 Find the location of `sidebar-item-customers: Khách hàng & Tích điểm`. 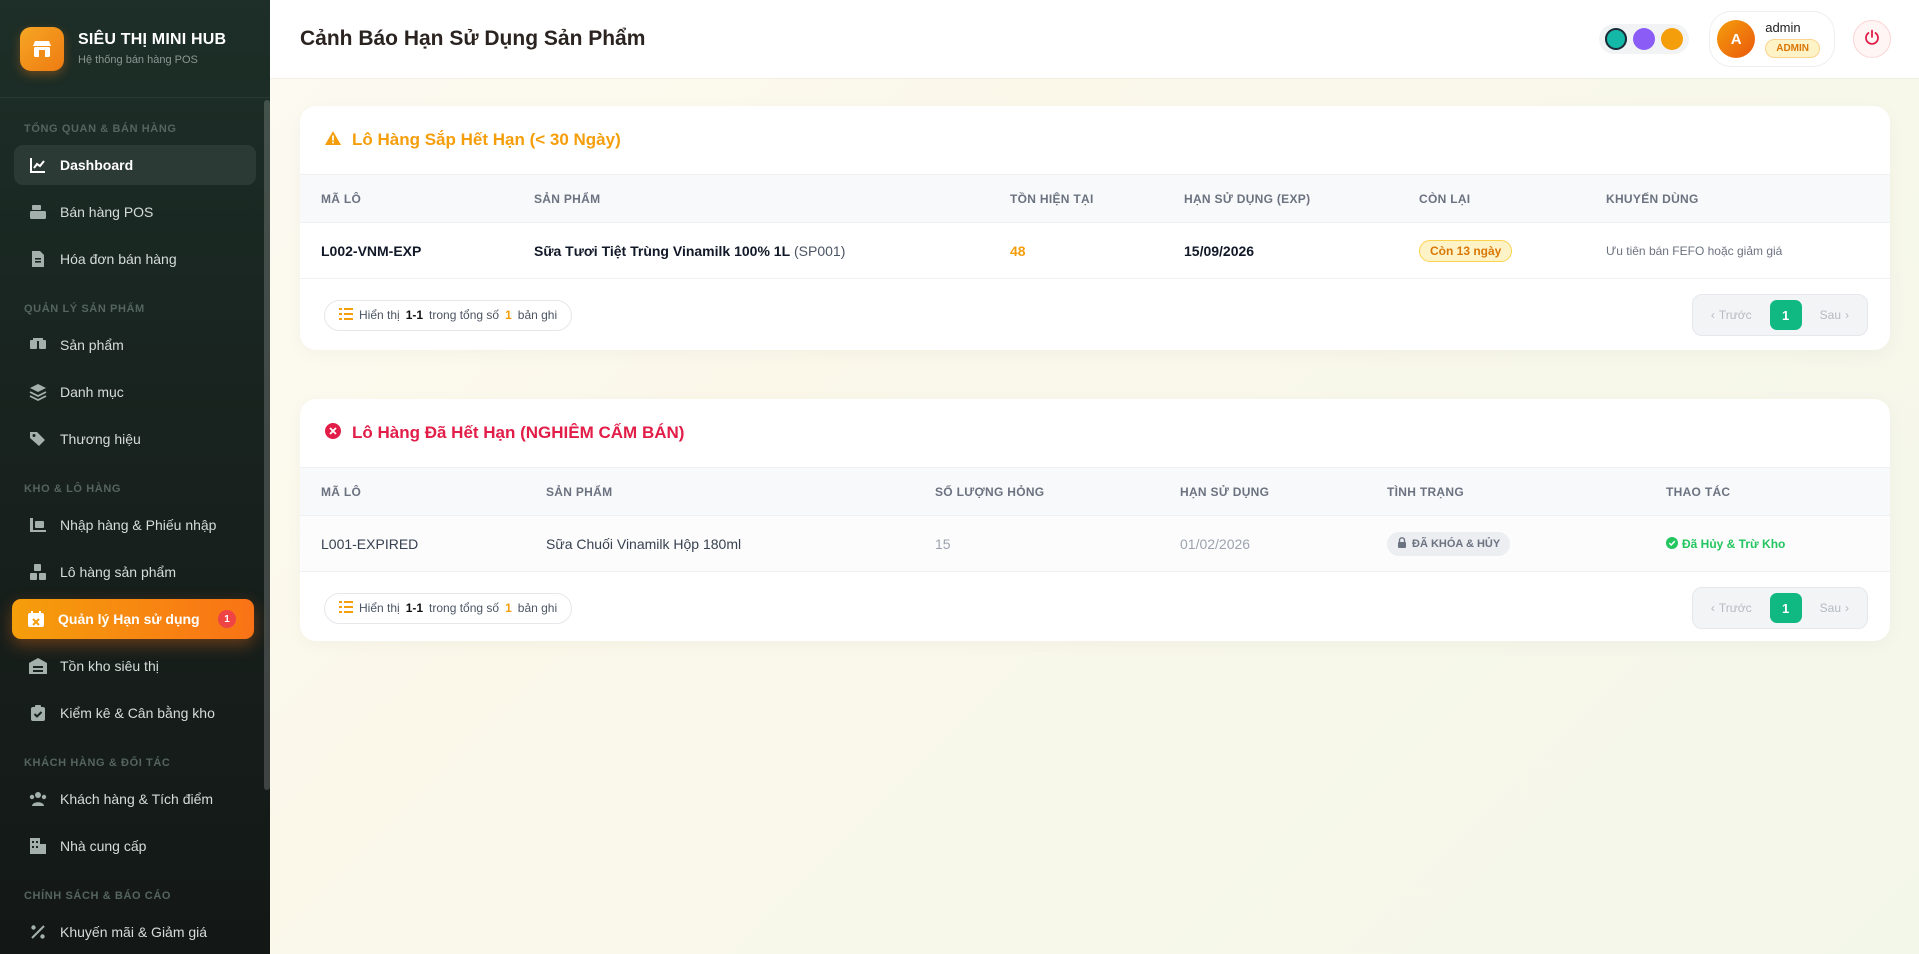

sidebar-item-customers: Khách hàng & Tích điểm is located at coordinates (135, 799).